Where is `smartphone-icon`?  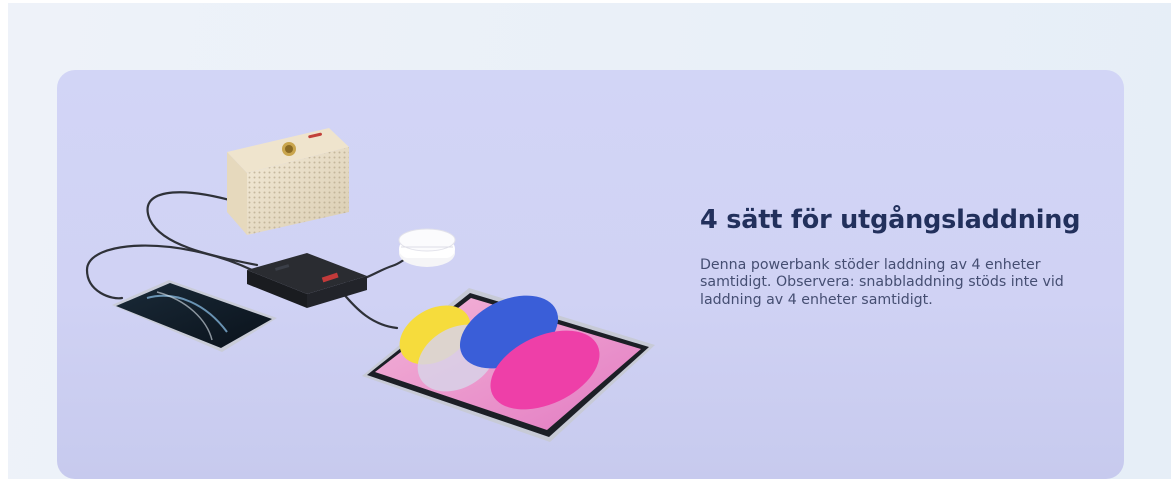 smartphone-icon is located at coordinates (194, 316).